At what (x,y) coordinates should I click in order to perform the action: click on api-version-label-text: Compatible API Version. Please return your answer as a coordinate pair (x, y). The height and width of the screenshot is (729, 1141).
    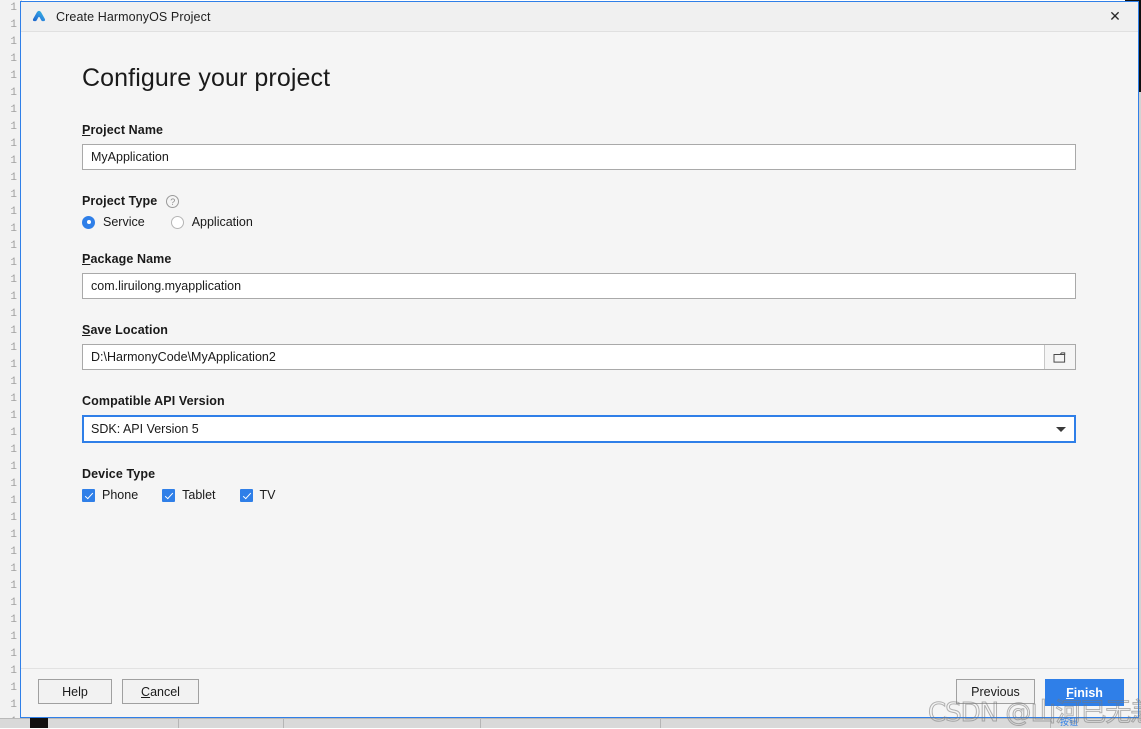
    Looking at the image, I should click on (153, 401).